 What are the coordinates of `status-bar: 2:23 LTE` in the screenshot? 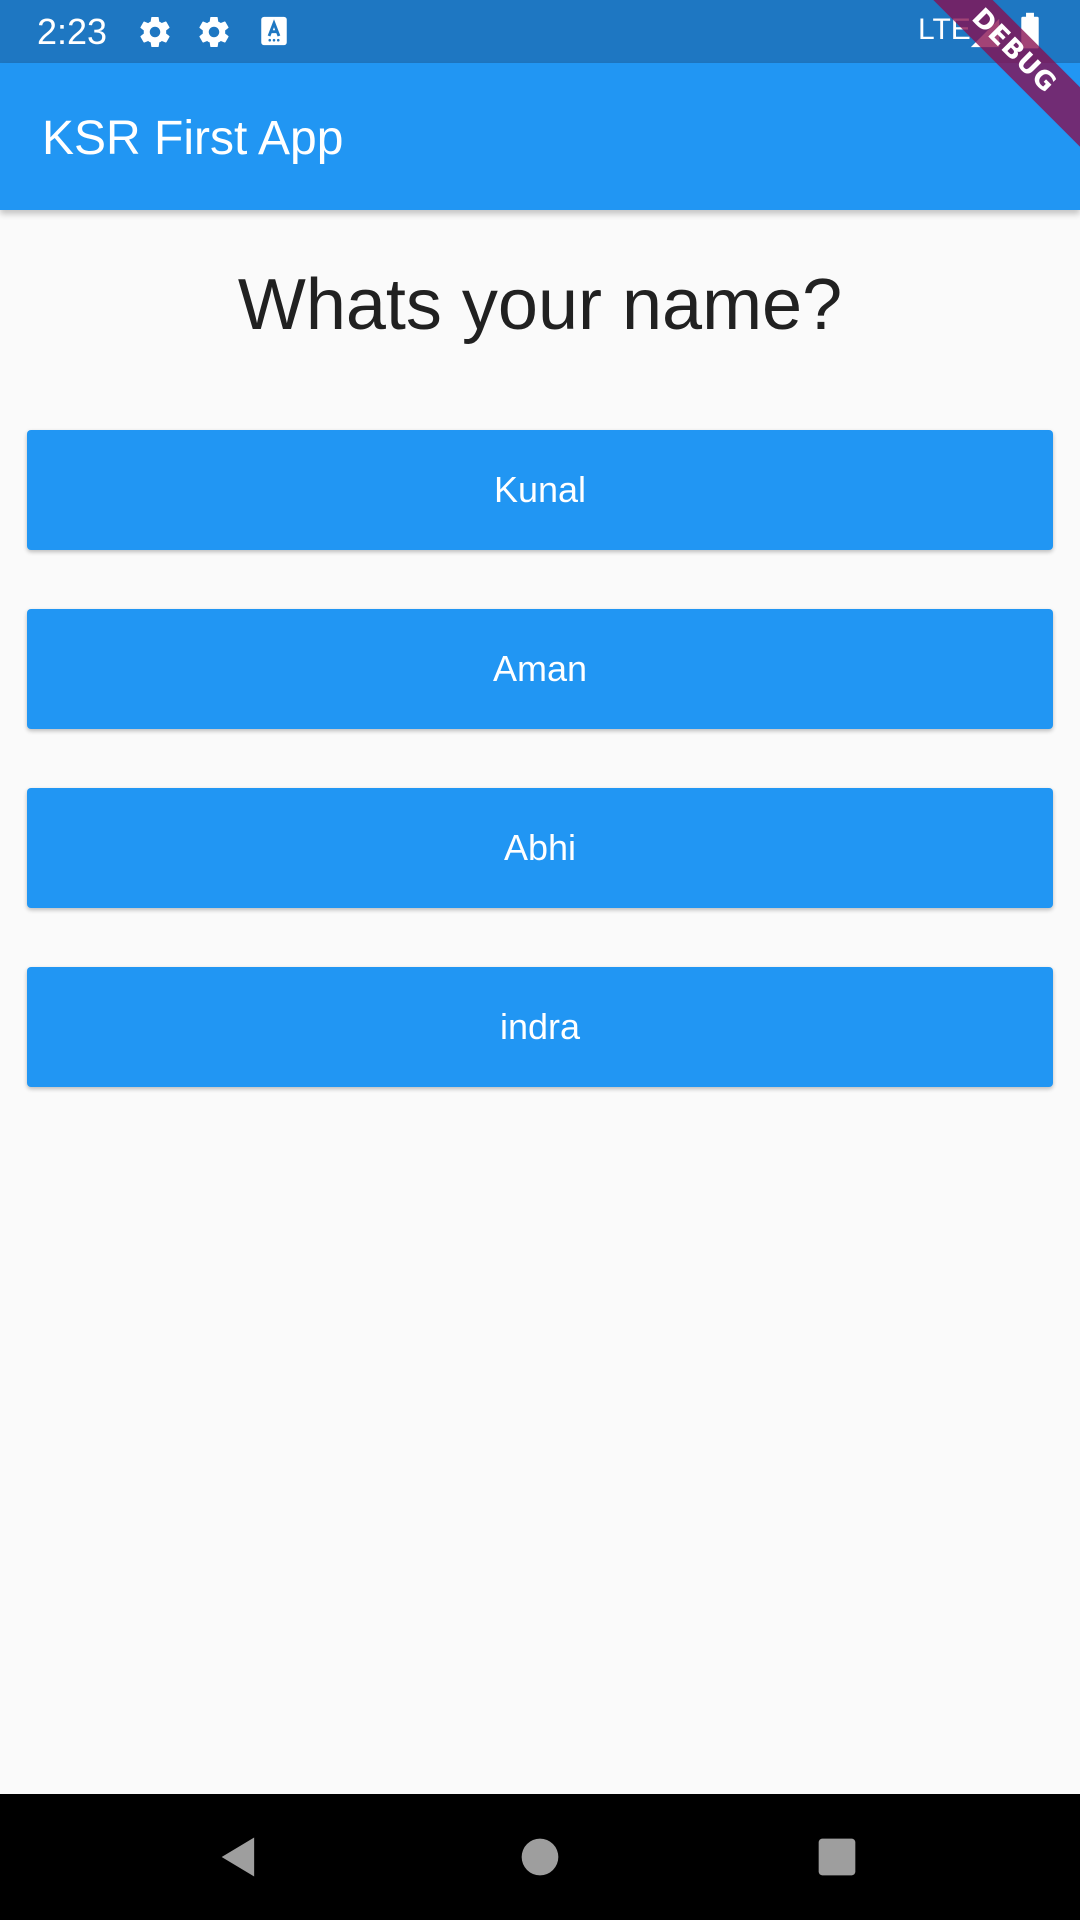 It's located at (540, 31).